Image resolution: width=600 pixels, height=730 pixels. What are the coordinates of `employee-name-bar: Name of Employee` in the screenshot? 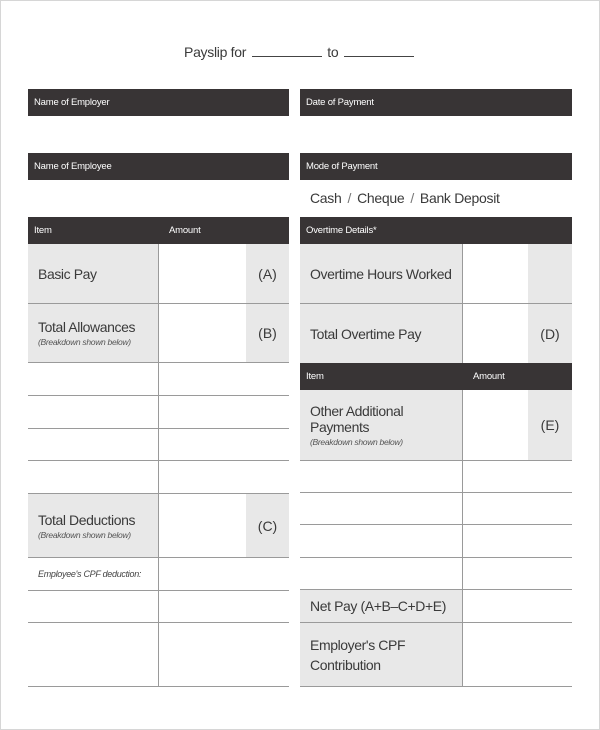 It's located at (158, 166).